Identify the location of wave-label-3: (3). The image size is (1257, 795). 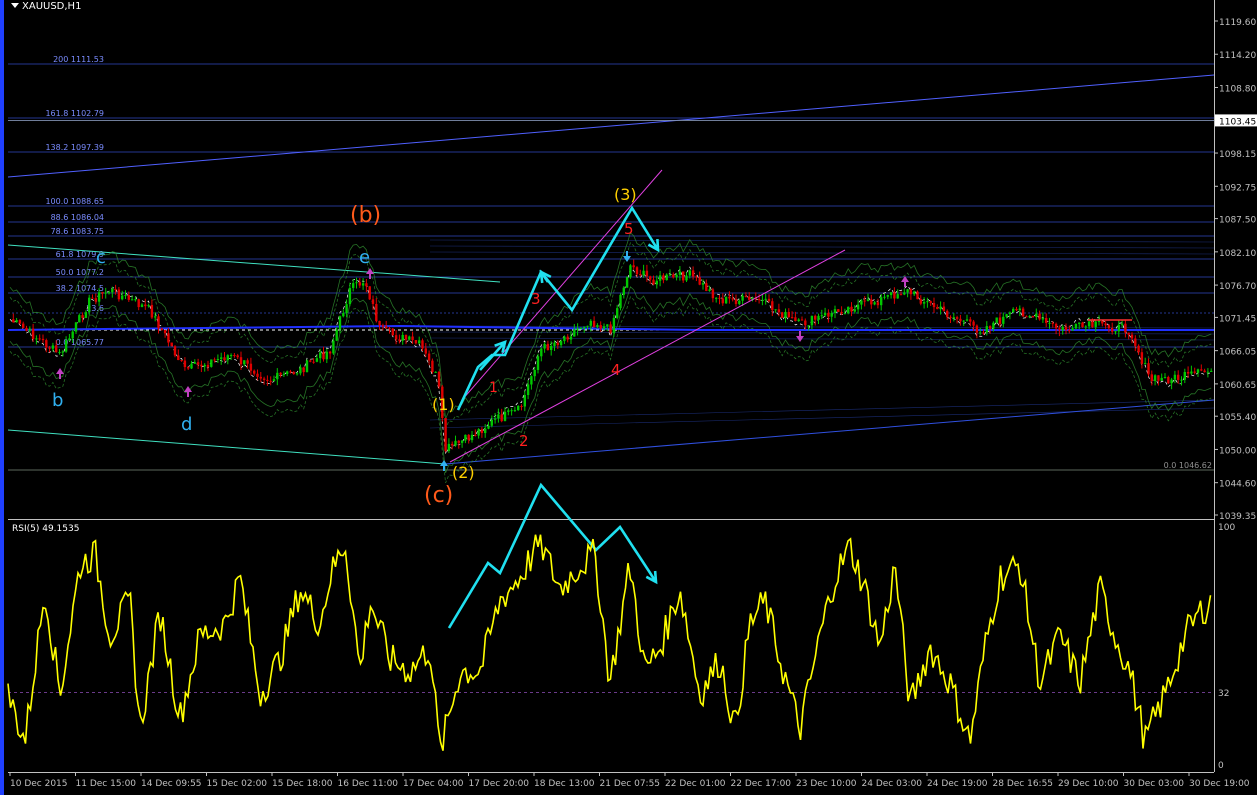
(625, 194).